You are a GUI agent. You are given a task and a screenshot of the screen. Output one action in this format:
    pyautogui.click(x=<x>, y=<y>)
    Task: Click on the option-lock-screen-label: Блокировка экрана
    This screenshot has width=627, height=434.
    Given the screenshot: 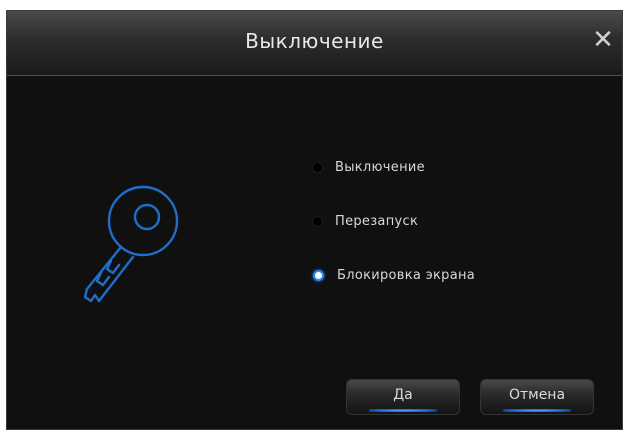 What is the action you would take?
    pyautogui.click(x=406, y=275)
    